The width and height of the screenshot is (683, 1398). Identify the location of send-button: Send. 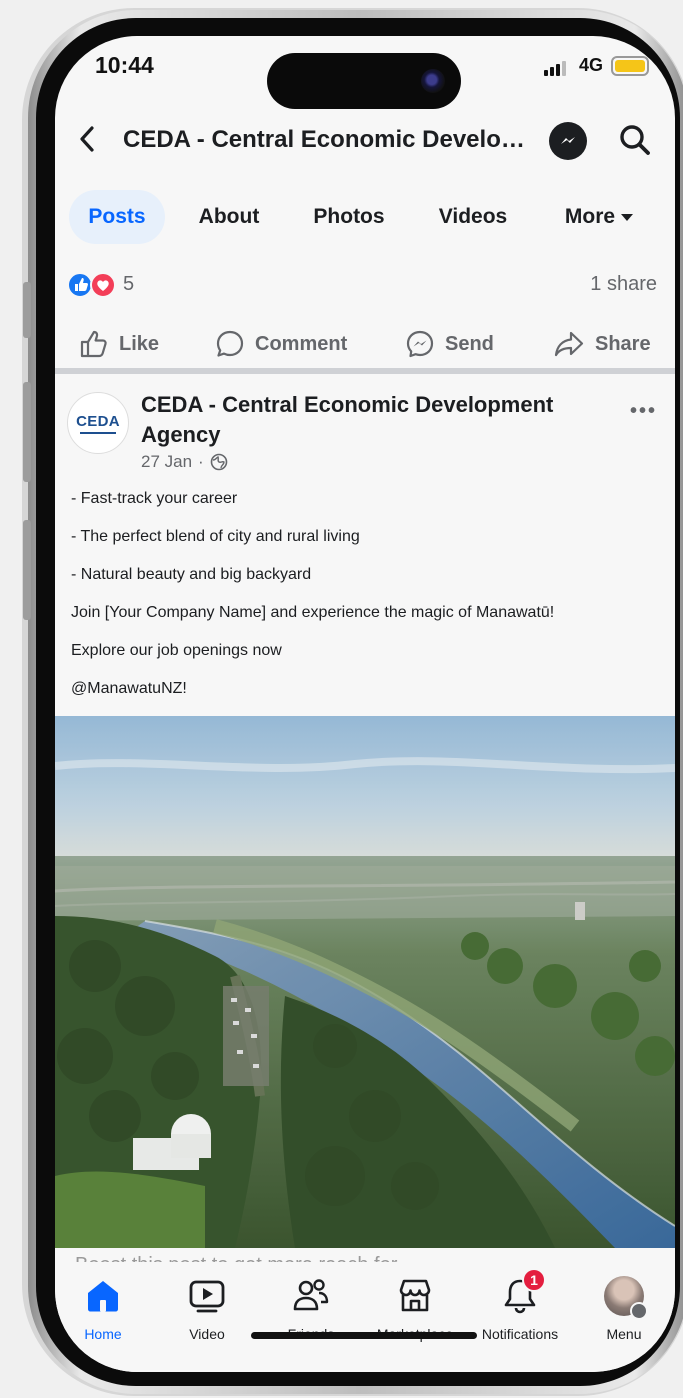
(449, 344).